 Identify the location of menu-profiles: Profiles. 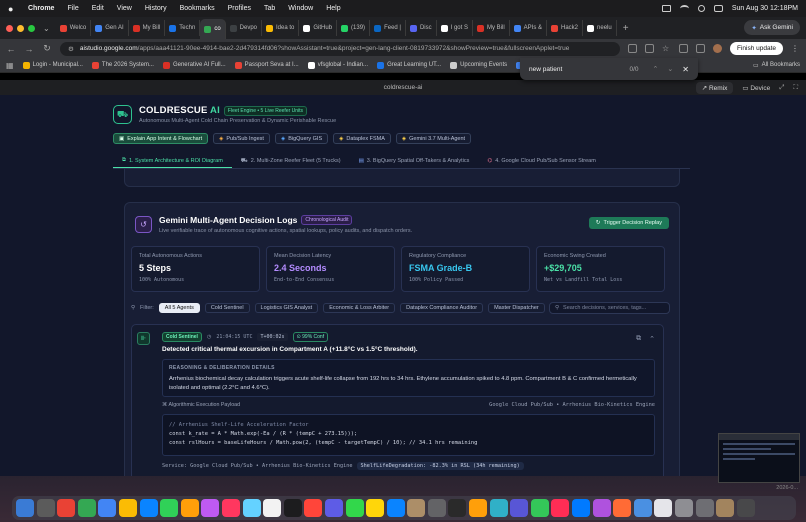
(239, 8).